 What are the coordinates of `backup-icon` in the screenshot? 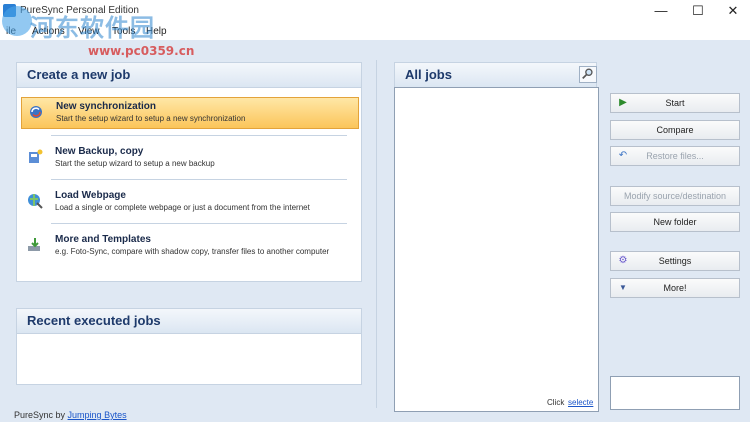 It's located at (36, 156).